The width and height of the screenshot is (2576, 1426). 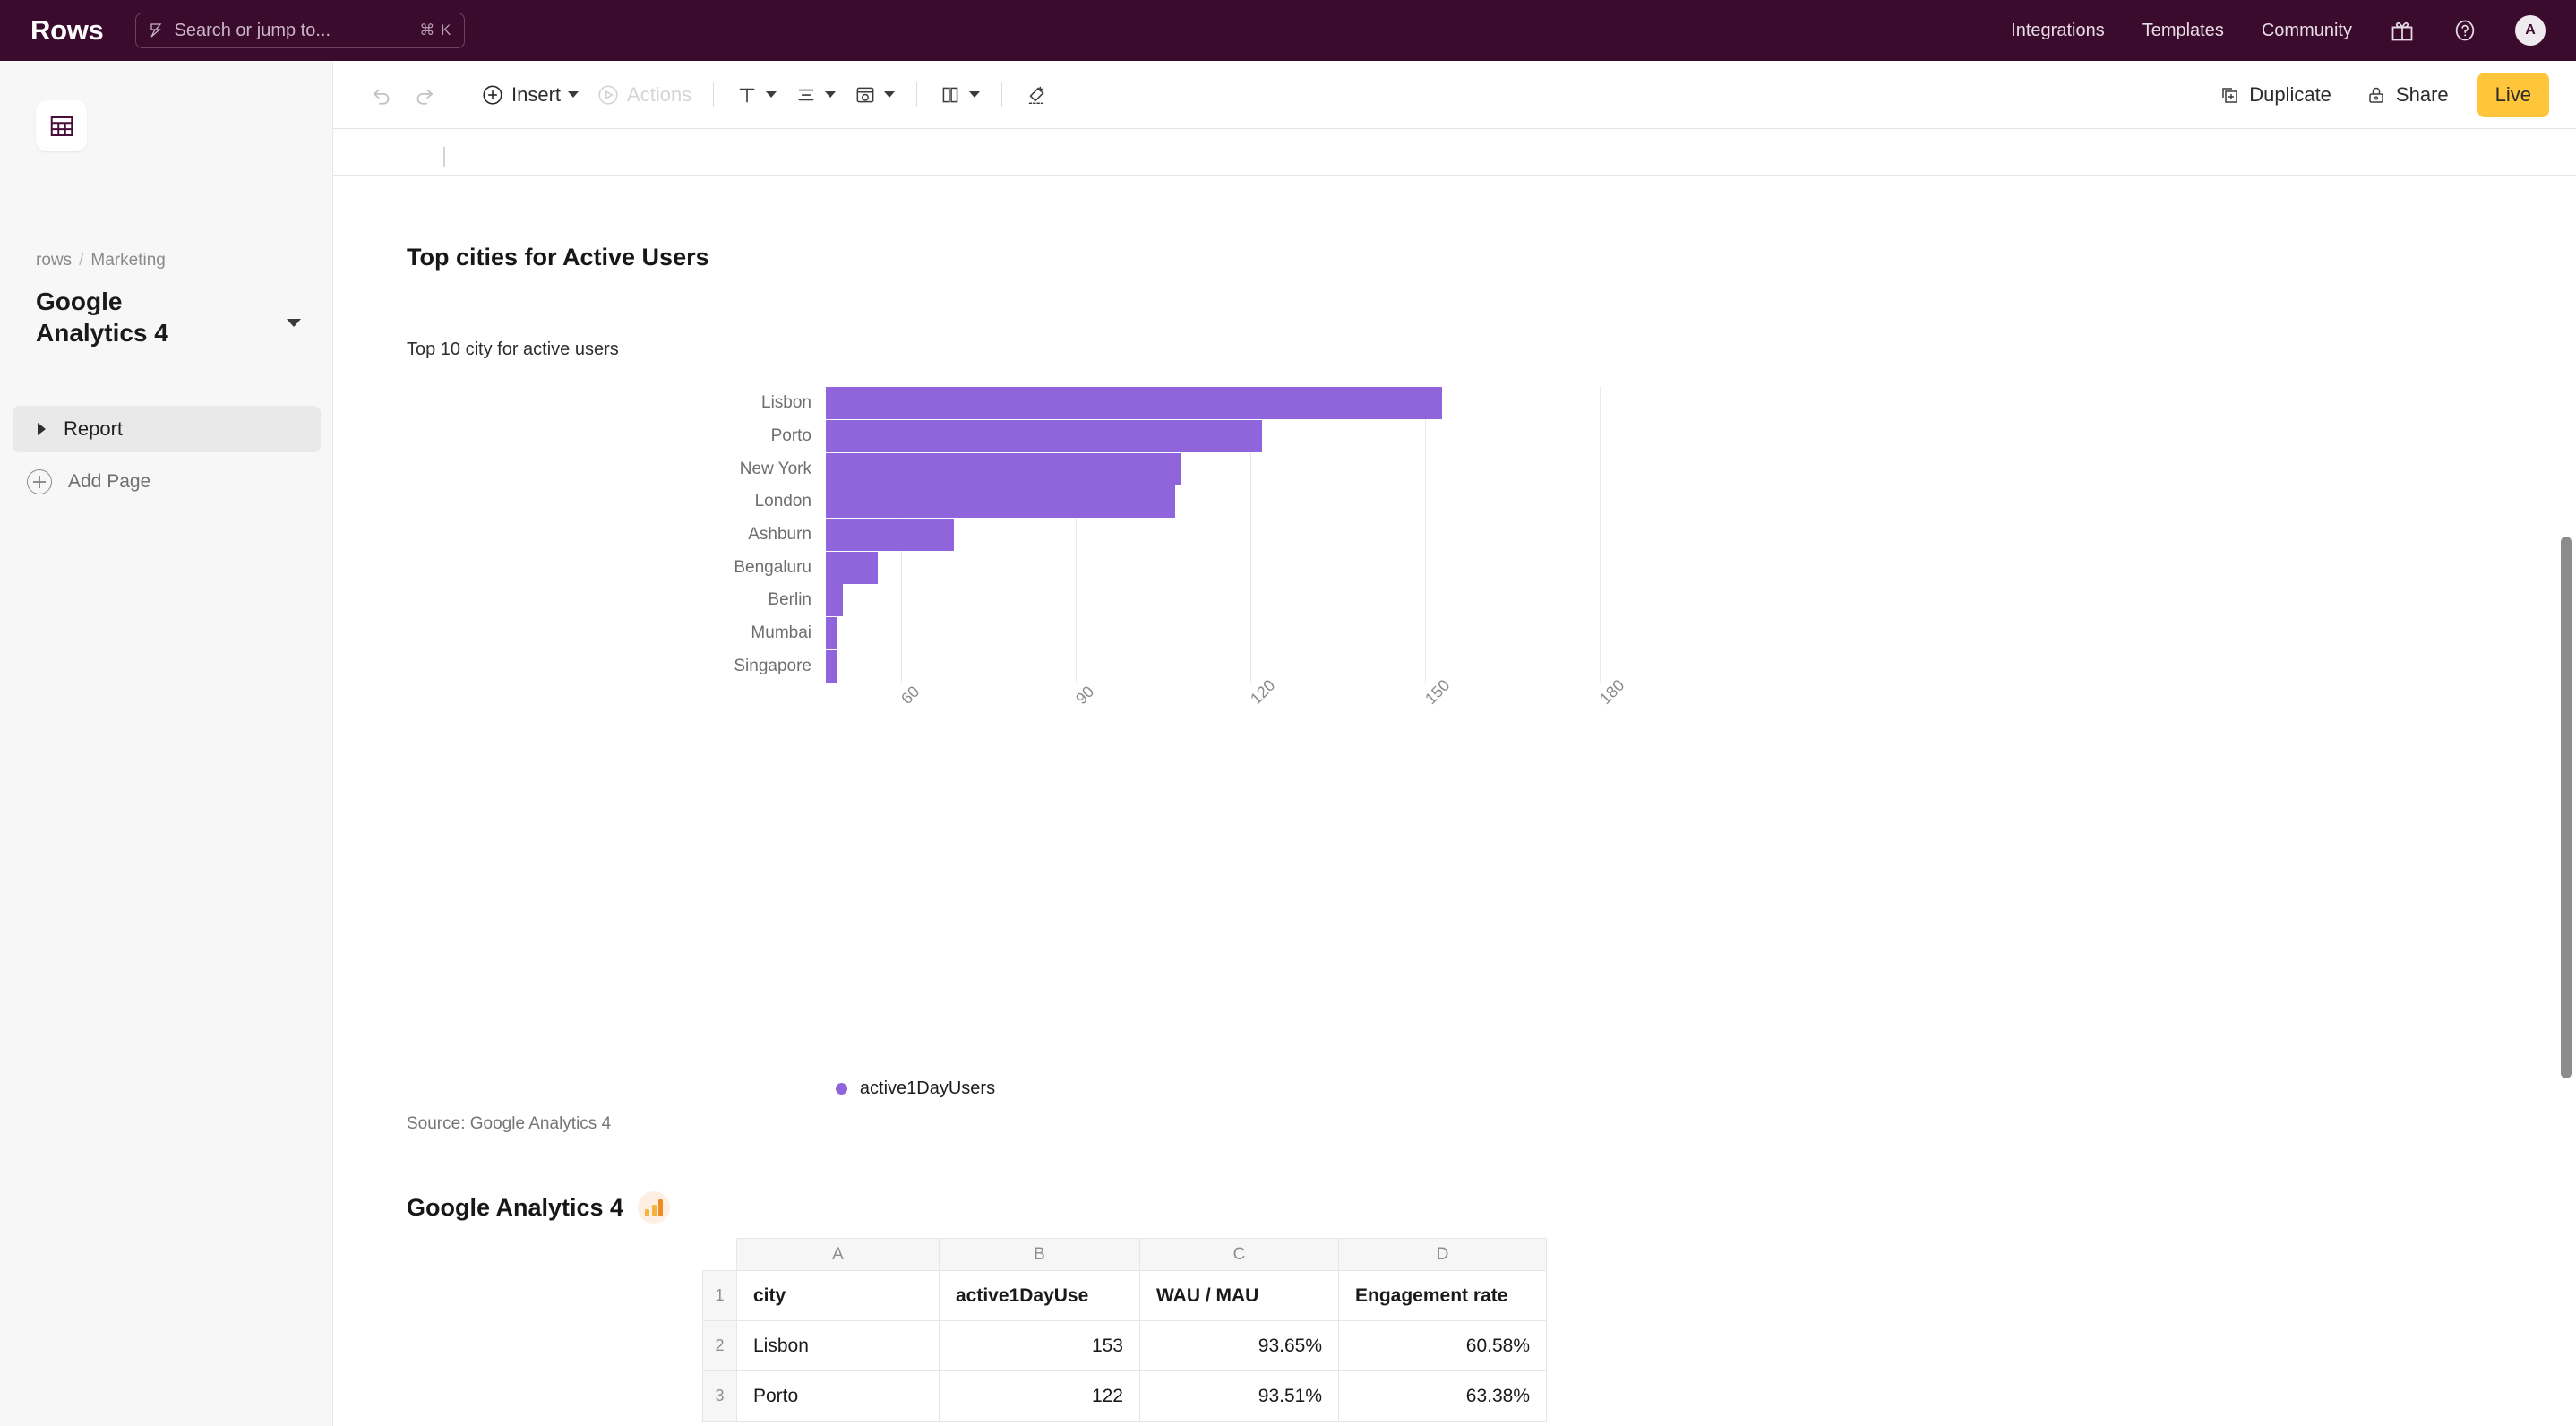 What do you see at coordinates (2464, 30) in the screenshot?
I see `help-circle-icon` at bounding box center [2464, 30].